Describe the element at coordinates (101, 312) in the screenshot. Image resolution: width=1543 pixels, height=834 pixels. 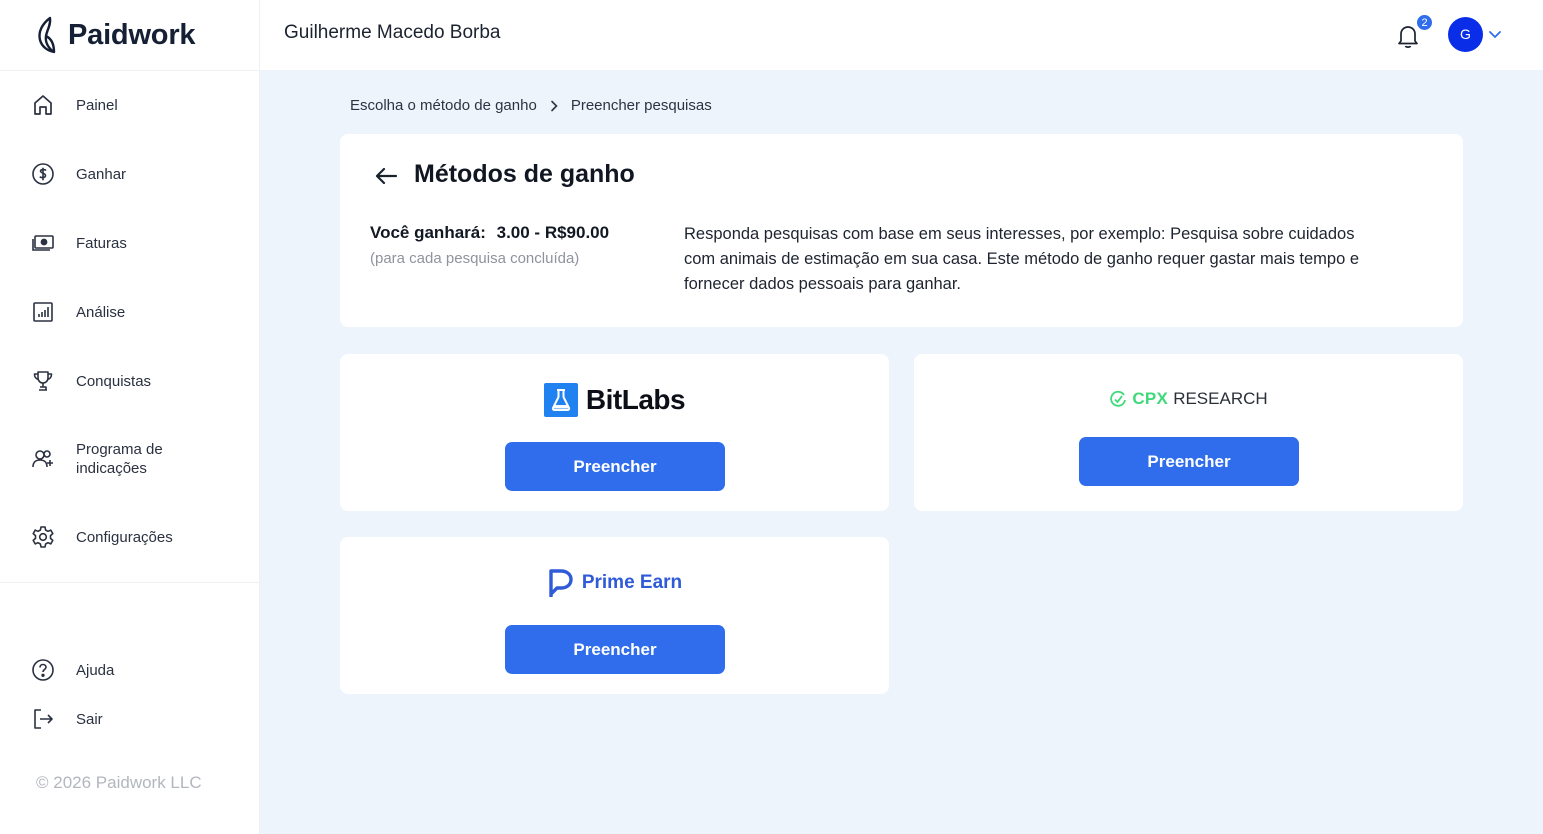
I see `sidebar-item-label: Análise` at that location.